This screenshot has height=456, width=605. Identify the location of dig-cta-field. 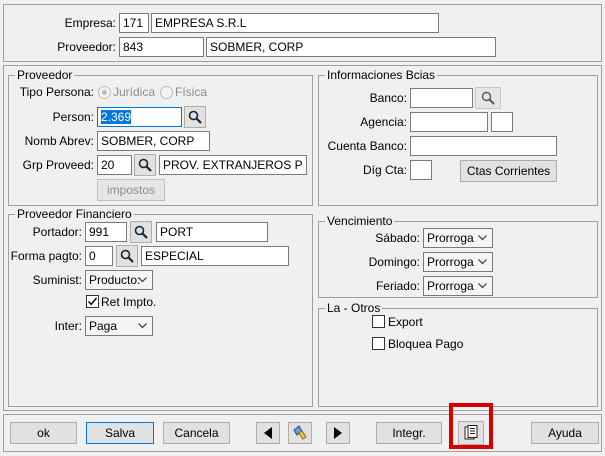
(421, 170).